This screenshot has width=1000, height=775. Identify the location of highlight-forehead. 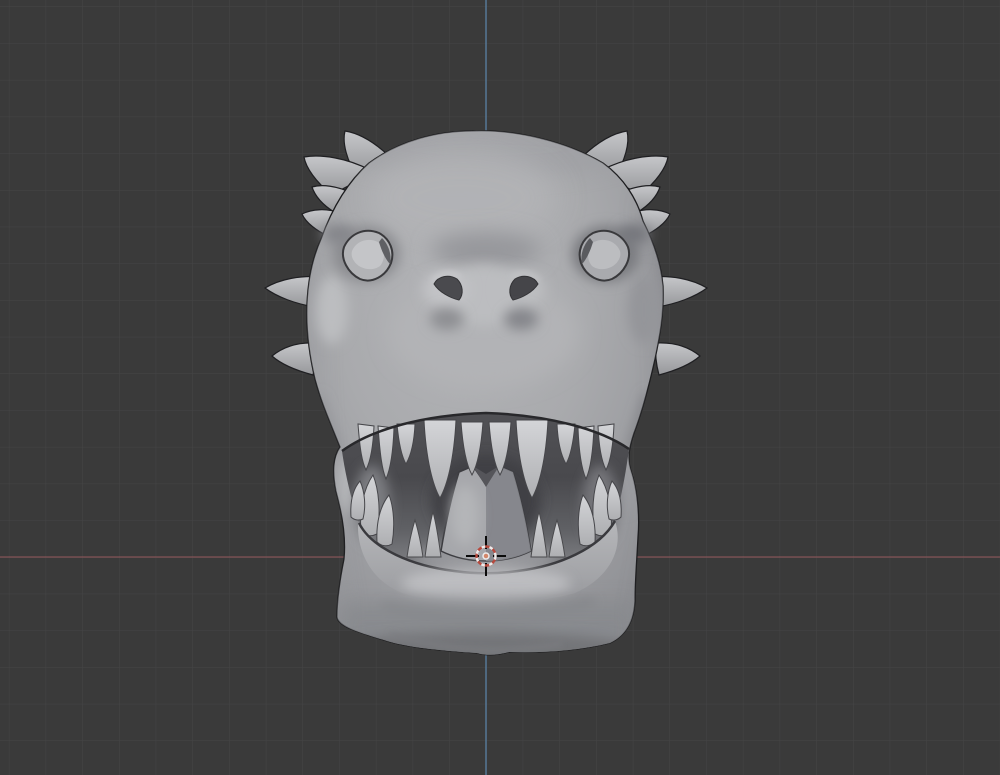
(462, 198).